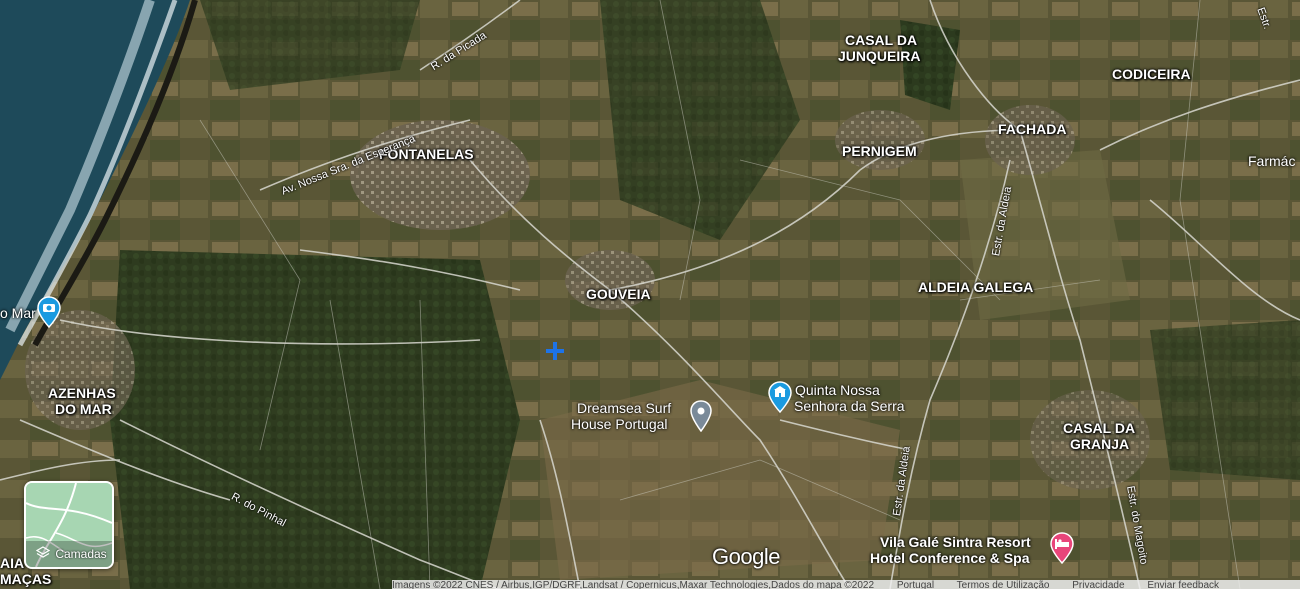  Describe the element at coordinates (1151, 74) in the screenshot. I see `place-codiceira: CODICEIRA` at that location.